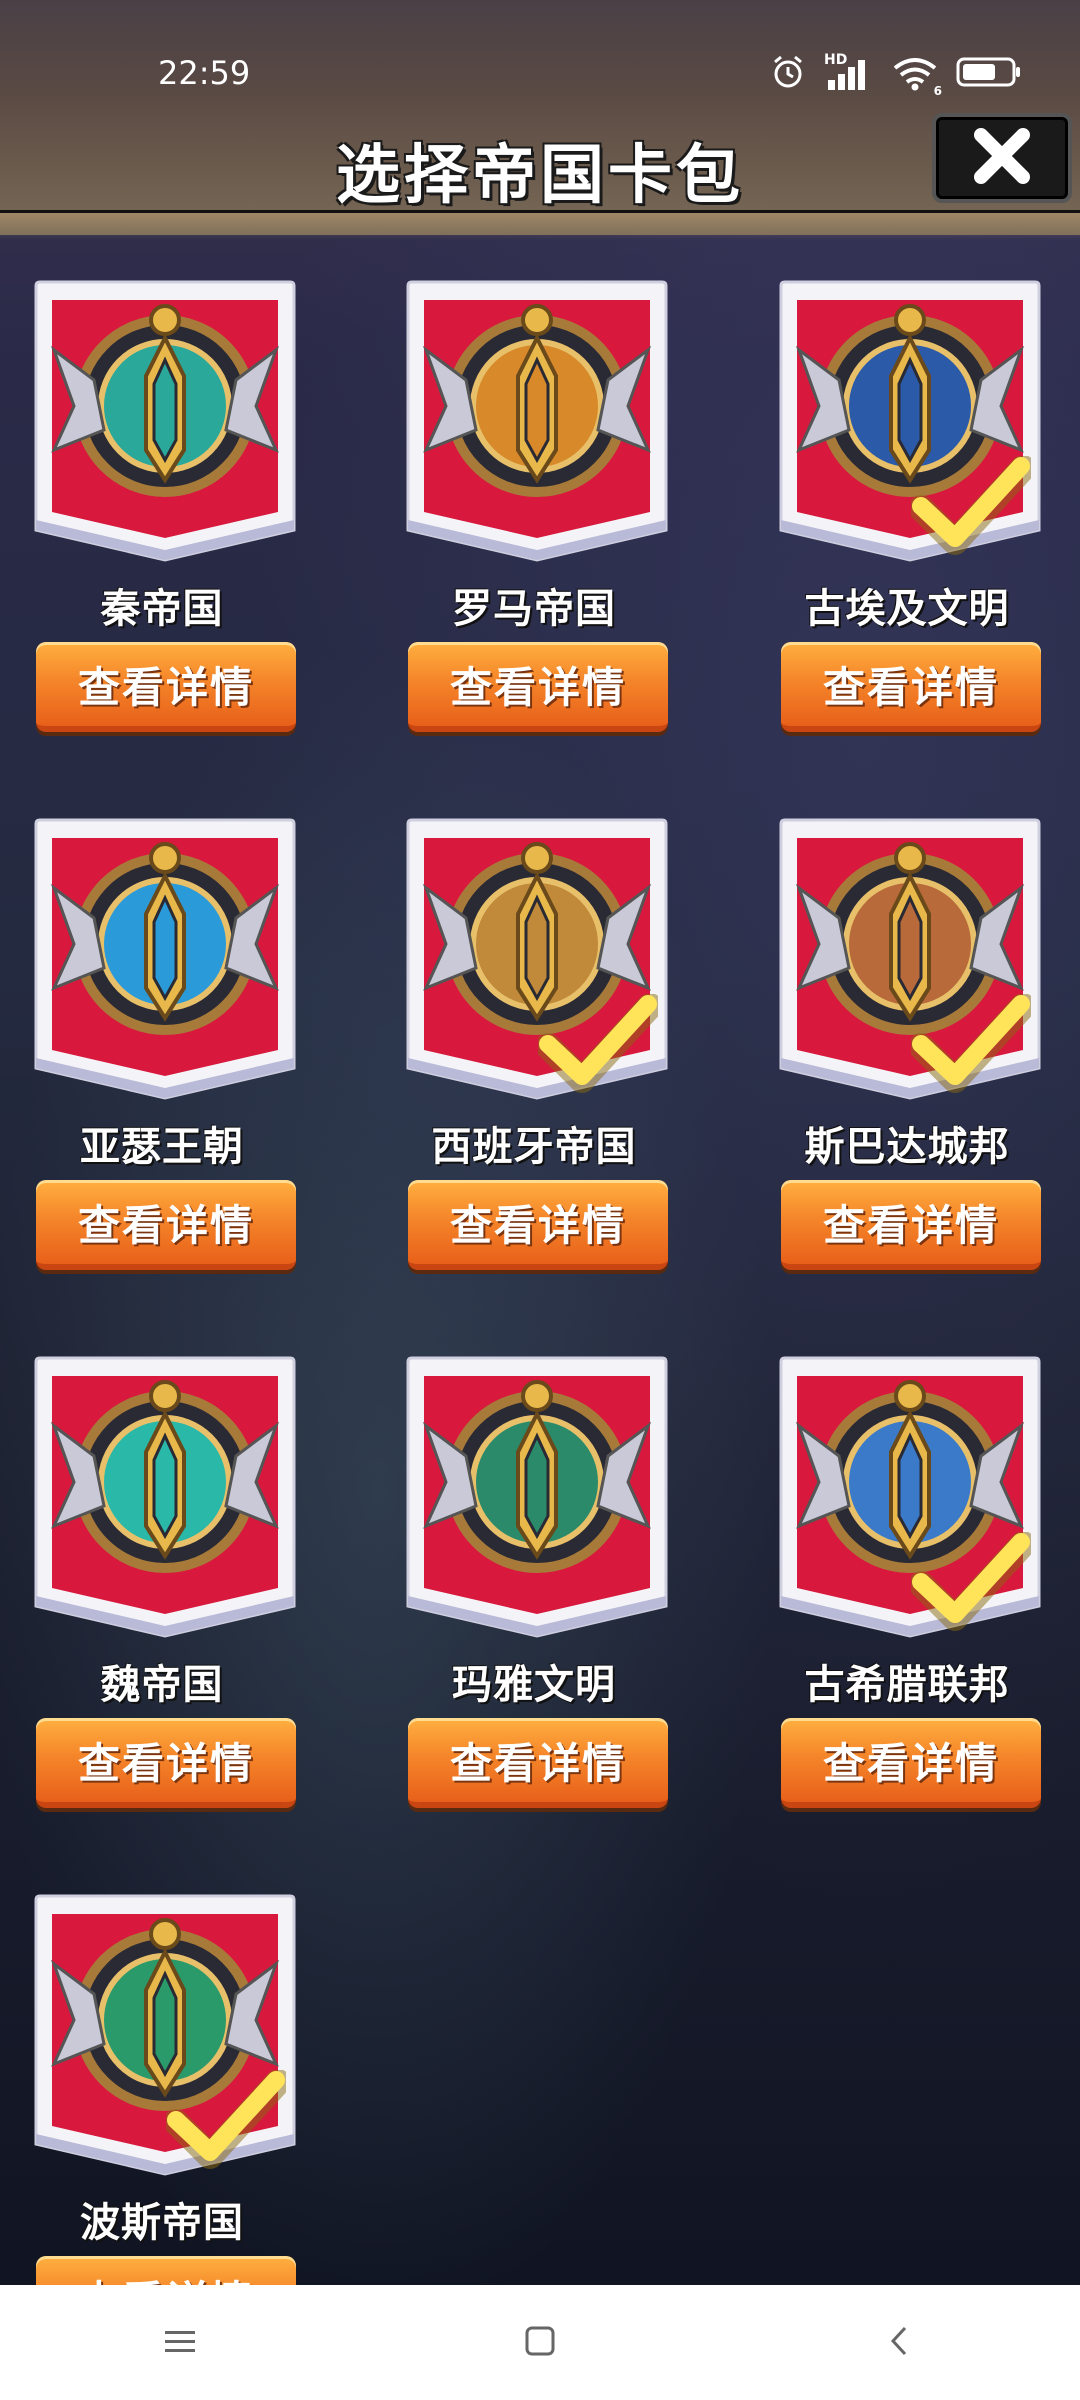 The width and height of the screenshot is (1080, 2400). I want to click on wifi-icon: 6, so click(917, 77).